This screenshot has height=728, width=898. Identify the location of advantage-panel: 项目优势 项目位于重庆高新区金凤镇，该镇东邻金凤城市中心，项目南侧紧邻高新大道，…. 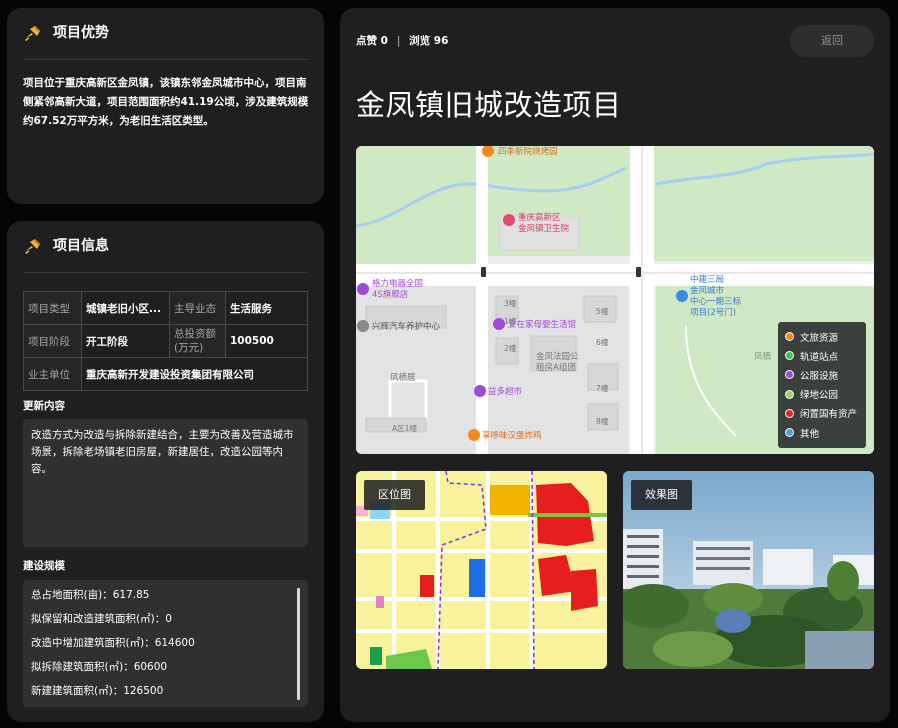
(165, 106).